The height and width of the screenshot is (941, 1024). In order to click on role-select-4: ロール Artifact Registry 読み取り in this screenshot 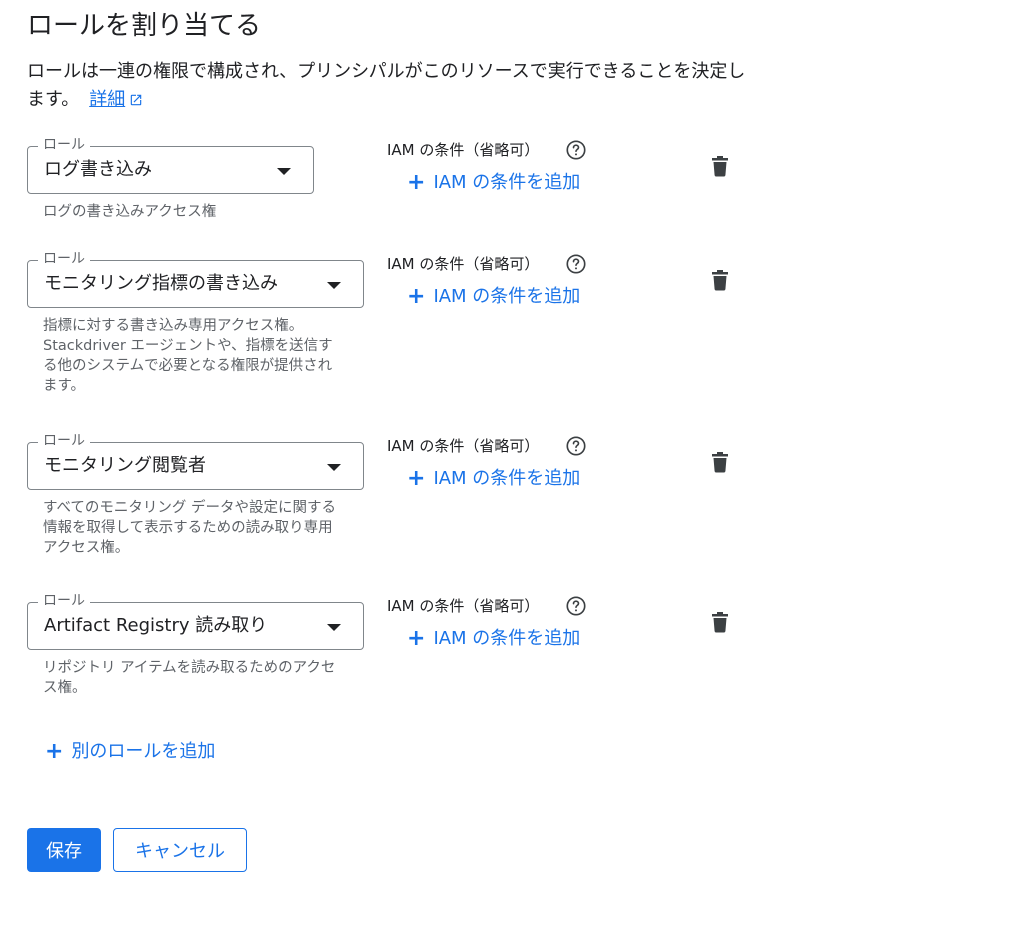, I will do `click(195, 621)`.